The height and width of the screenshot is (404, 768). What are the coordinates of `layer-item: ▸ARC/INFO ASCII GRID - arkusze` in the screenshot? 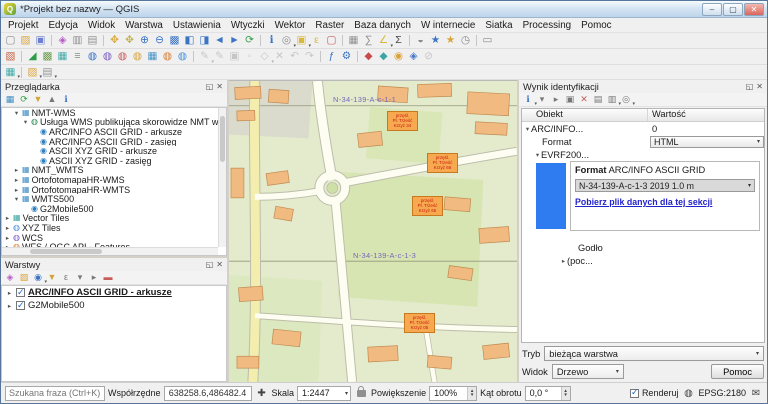 It's located at (114, 292).